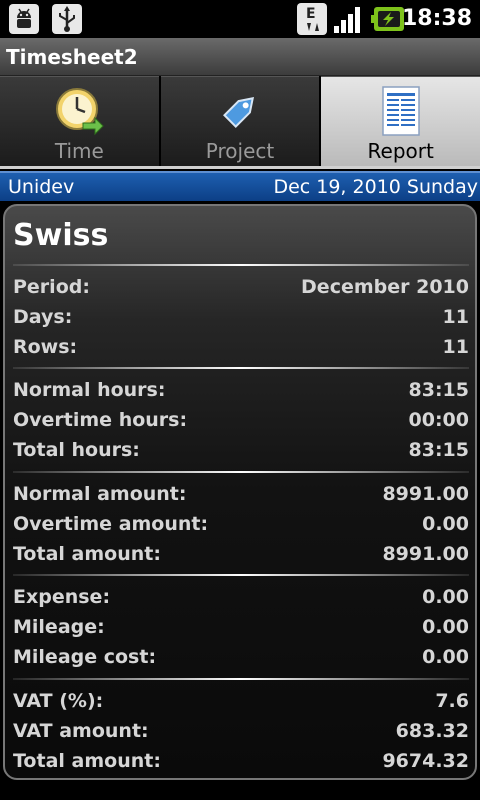 This screenshot has height=800, width=480. I want to click on tab-time: Time, so click(79, 122).